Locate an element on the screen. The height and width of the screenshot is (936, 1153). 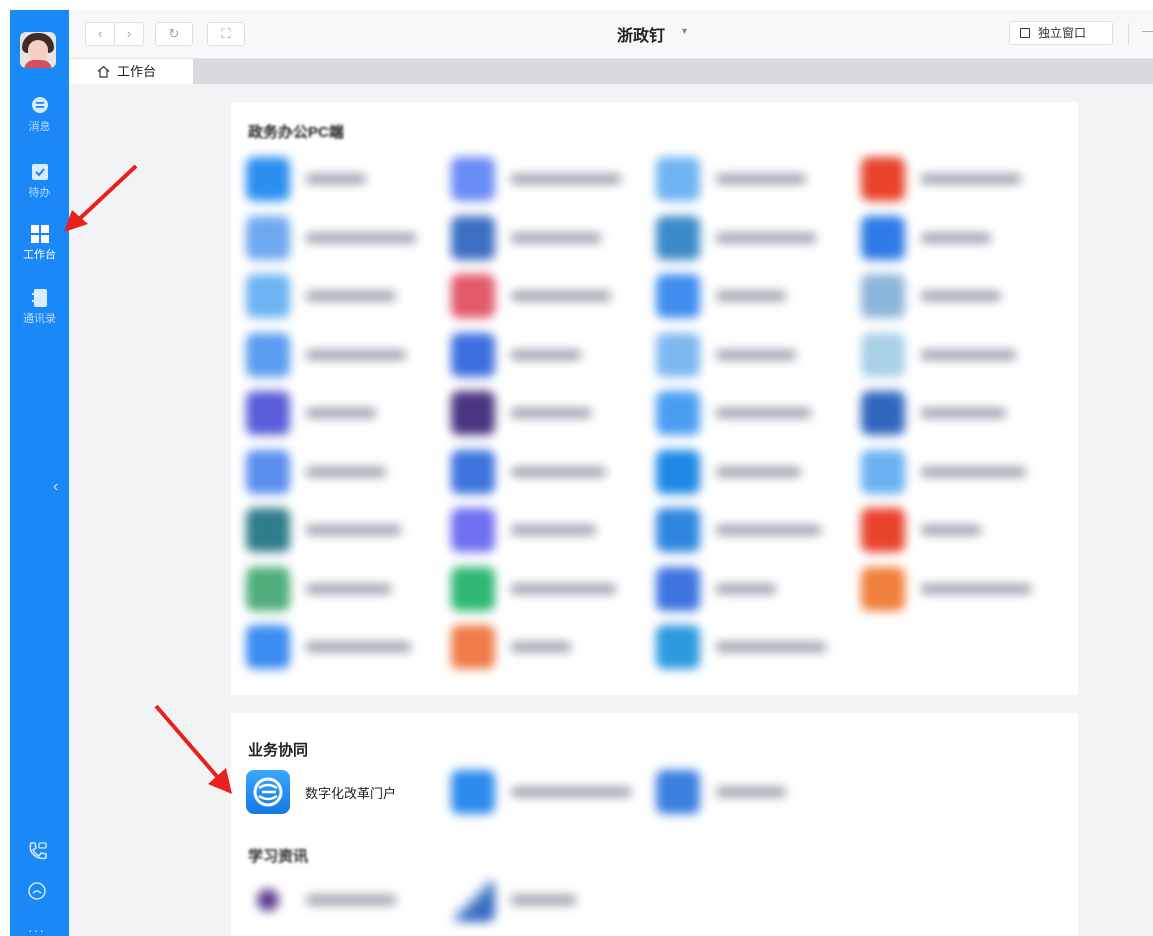
tab-label: 工作台 is located at coordinates (137, 71).